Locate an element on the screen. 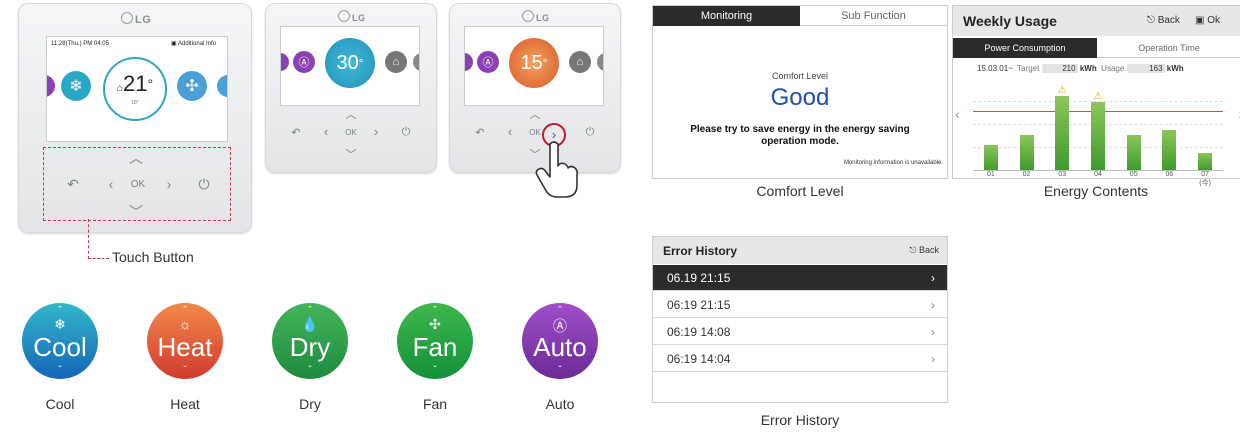  mode-heat-button: ˆ ☼ Heat ˇ is located at coordinates (185, 341).